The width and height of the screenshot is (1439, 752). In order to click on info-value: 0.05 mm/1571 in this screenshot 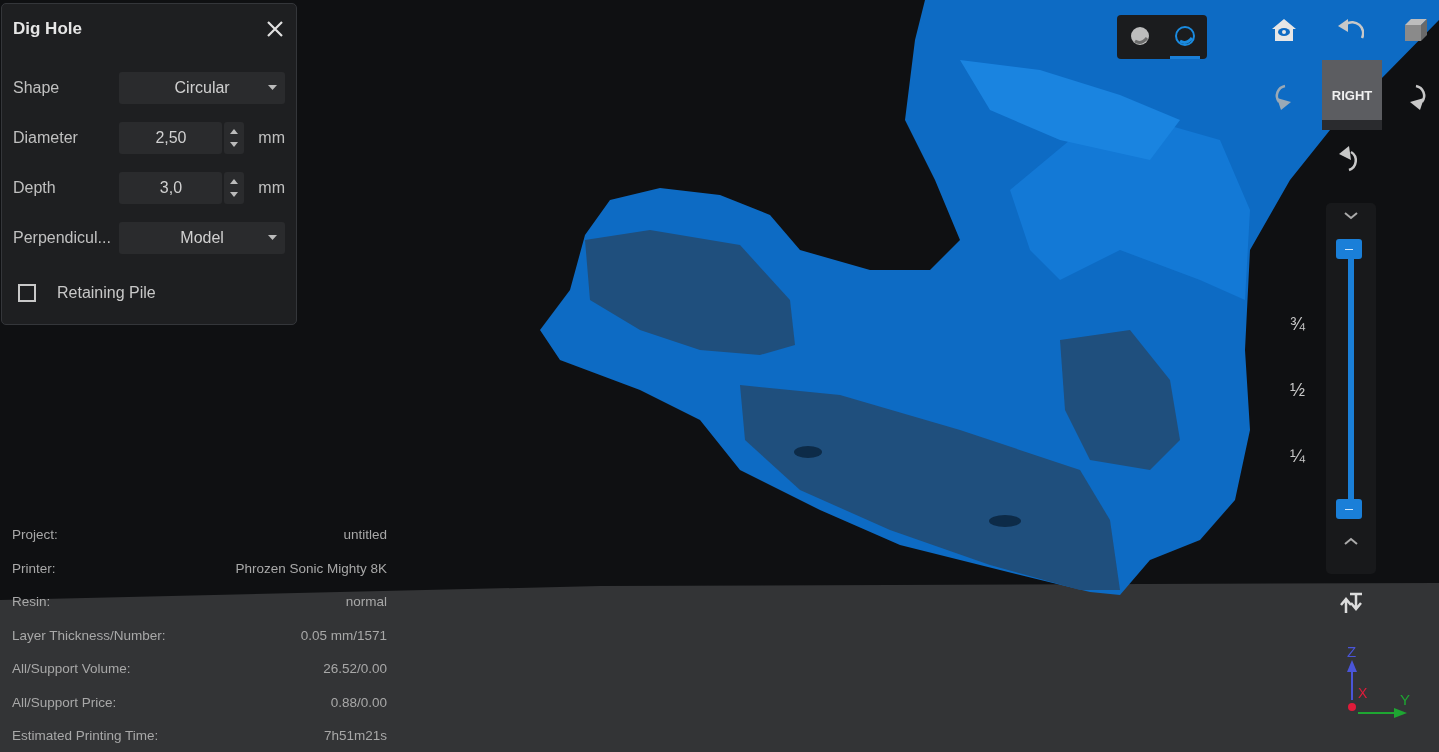, I will do `click(343, 635)`.